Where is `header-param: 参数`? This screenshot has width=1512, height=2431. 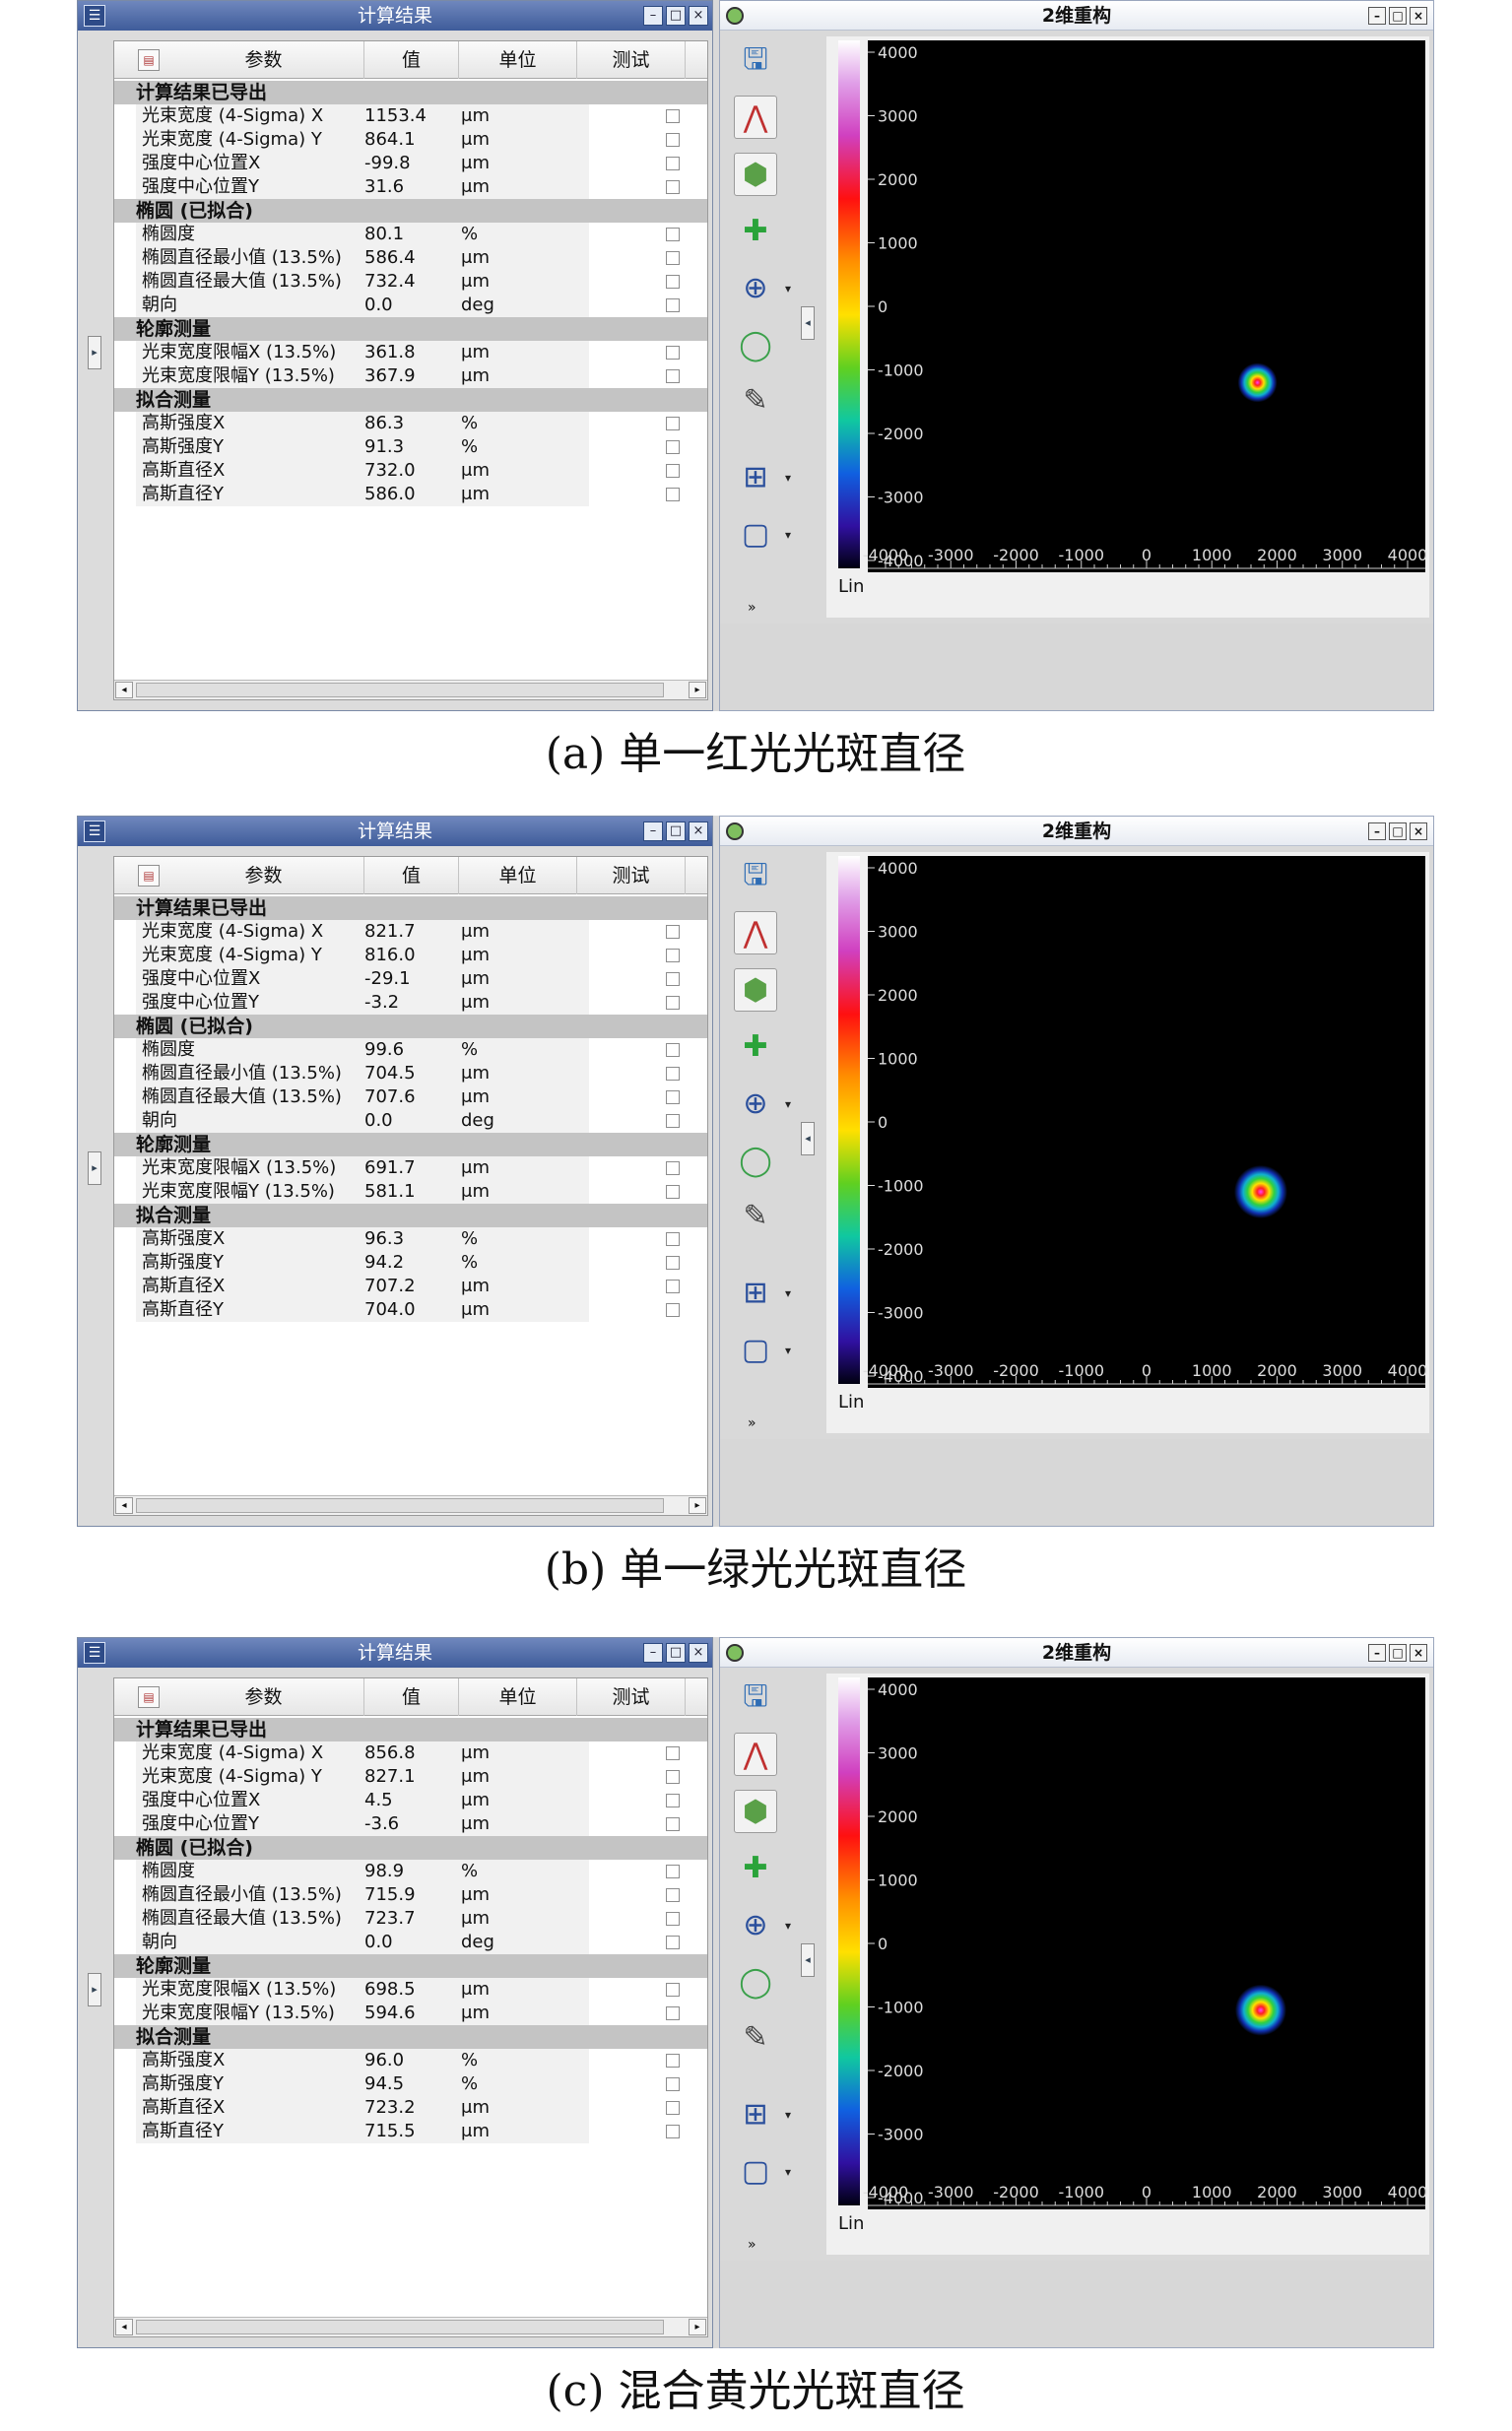
header-param: 参数 is located at coordinates (264, 875).